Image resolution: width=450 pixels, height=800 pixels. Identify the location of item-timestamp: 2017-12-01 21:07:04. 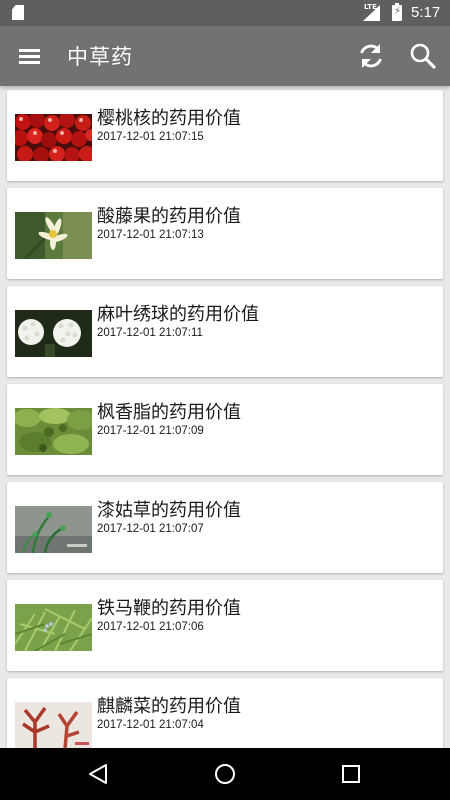
(150, 725).